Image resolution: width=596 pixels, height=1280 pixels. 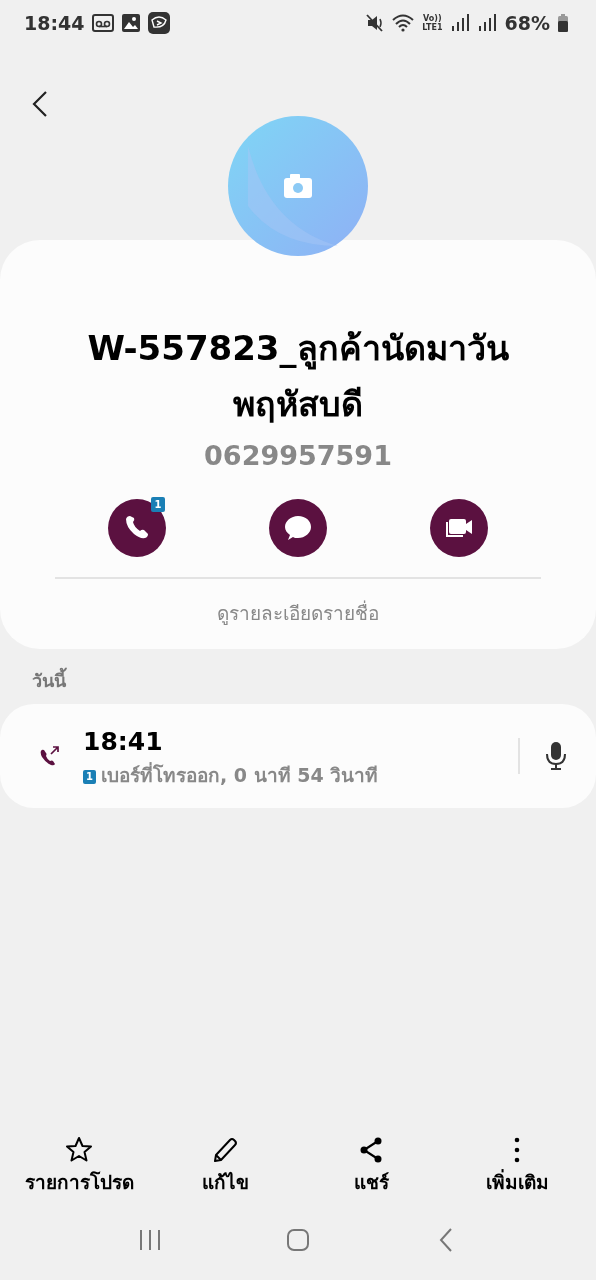 I want to click on pencil-icon, so click(x=225, y=1150).